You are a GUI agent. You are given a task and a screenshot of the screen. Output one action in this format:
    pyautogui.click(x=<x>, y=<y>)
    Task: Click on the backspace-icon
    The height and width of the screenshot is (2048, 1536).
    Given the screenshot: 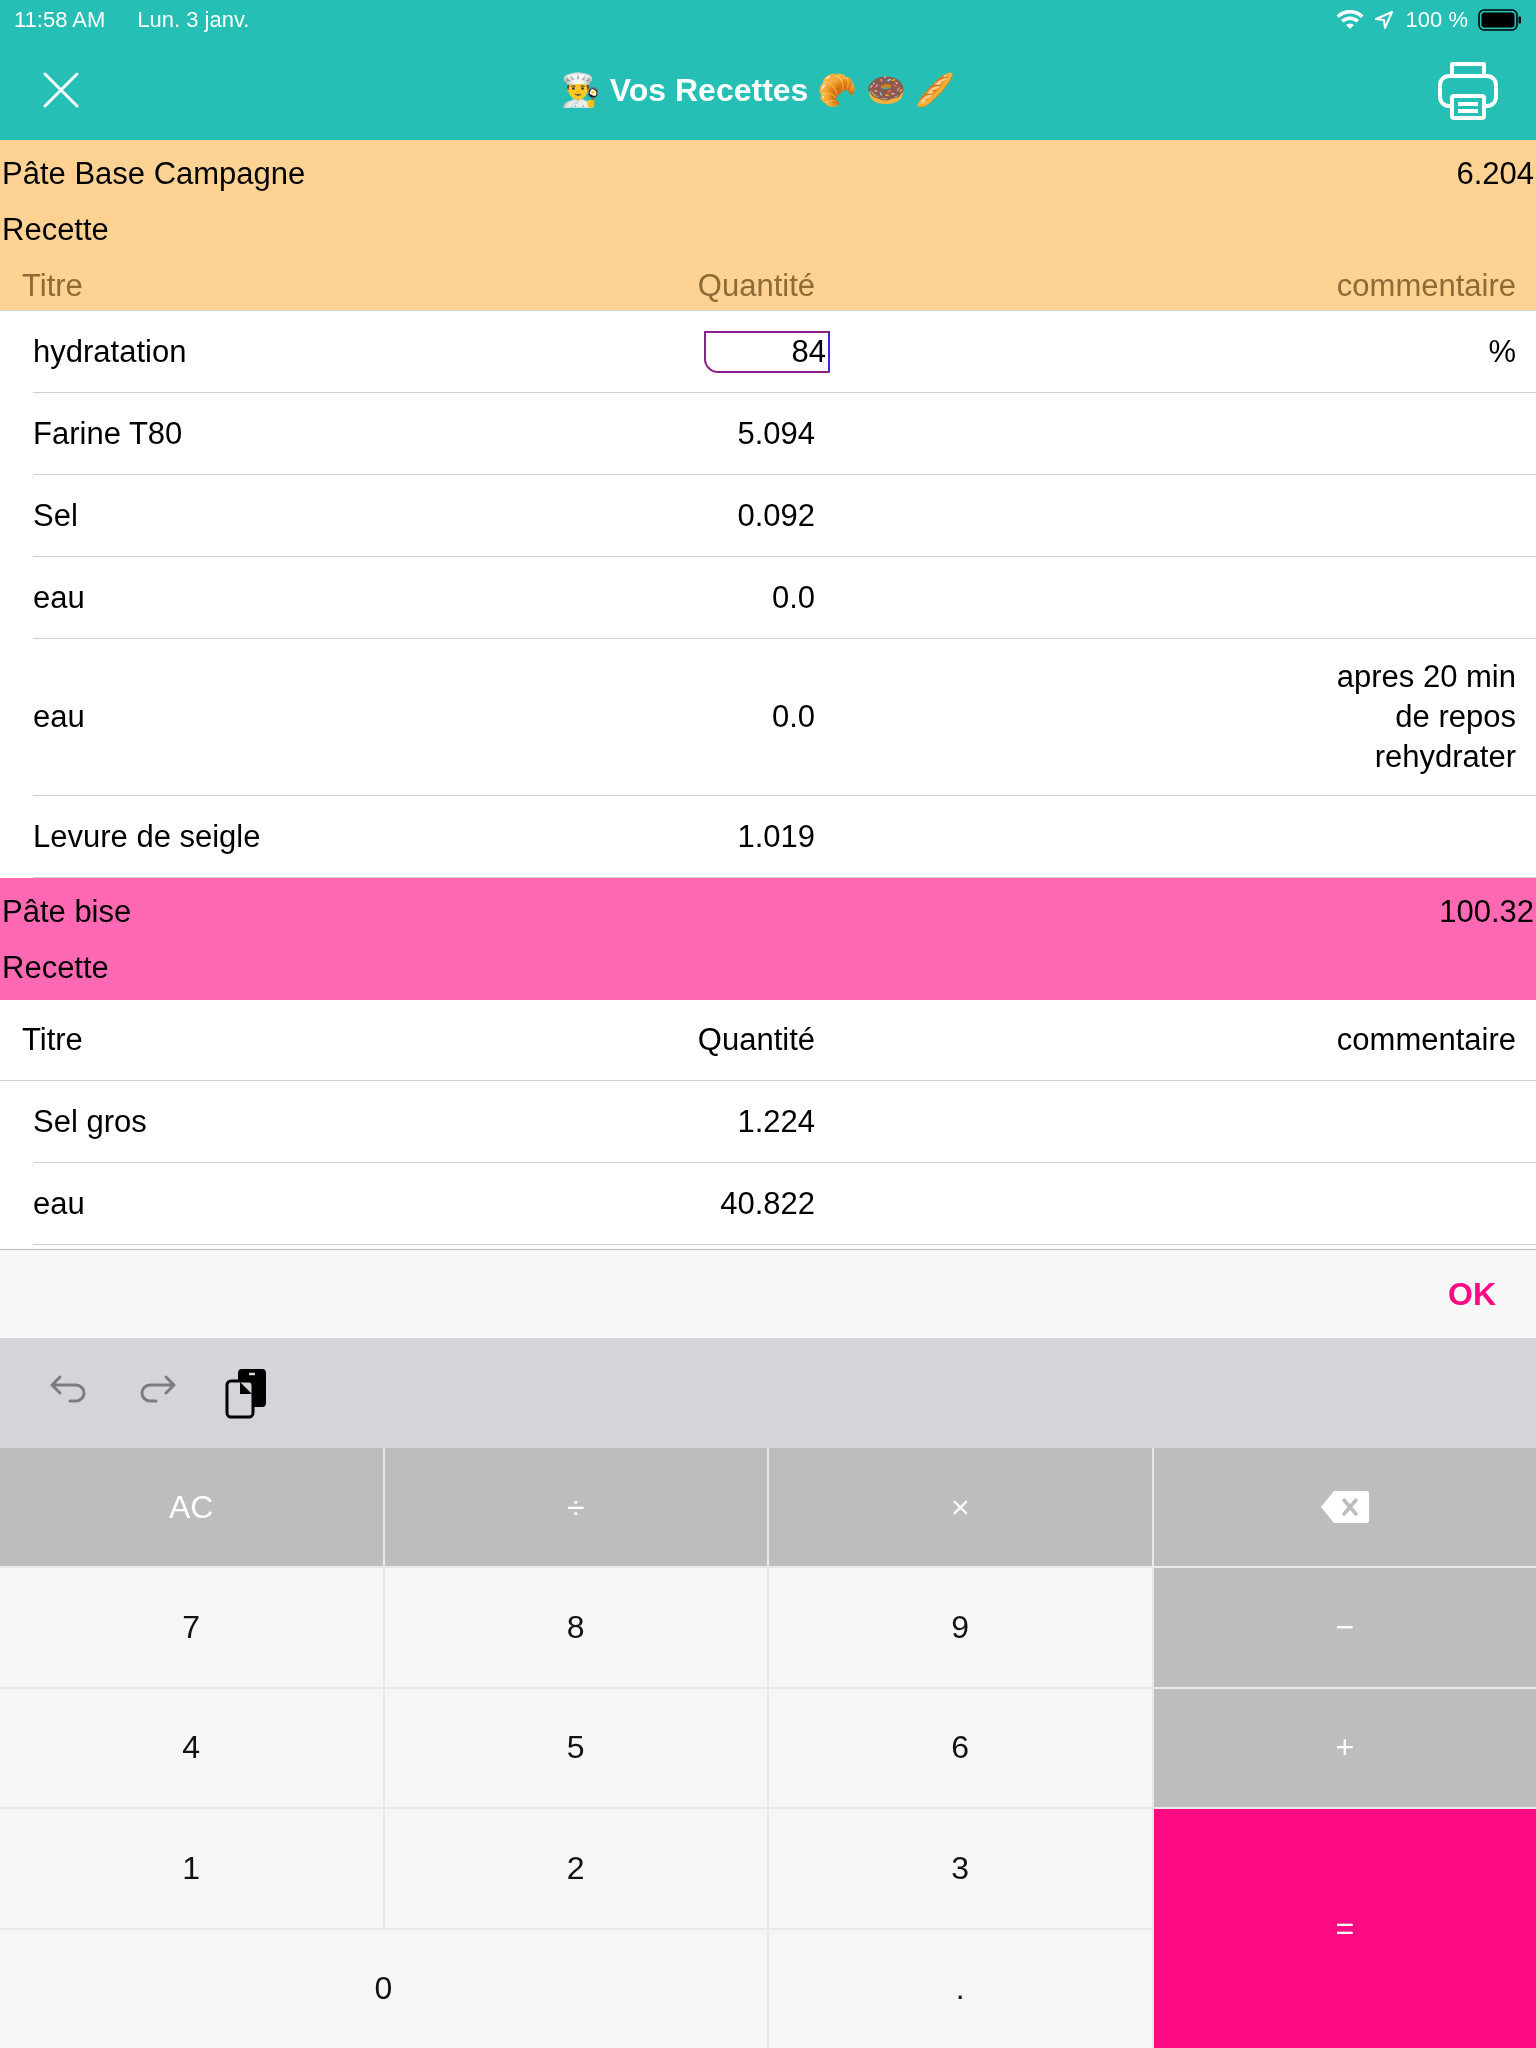 What is the action you would take?
    pyautogui.click(x=1344, y=1507)
    